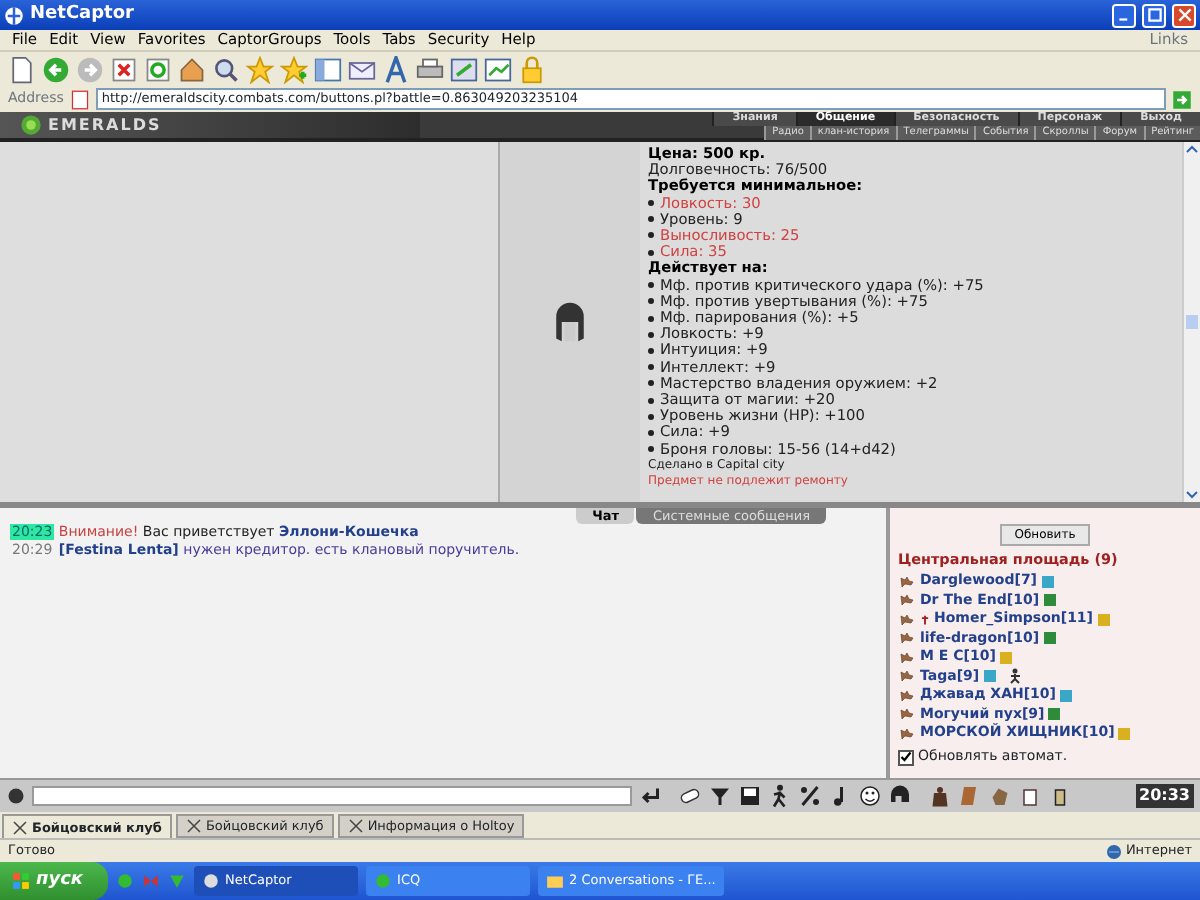 The image size is (1200, 900). Describe the element at coordinates (328, 69) in the screenshot. I see `panel-icon` at that location.